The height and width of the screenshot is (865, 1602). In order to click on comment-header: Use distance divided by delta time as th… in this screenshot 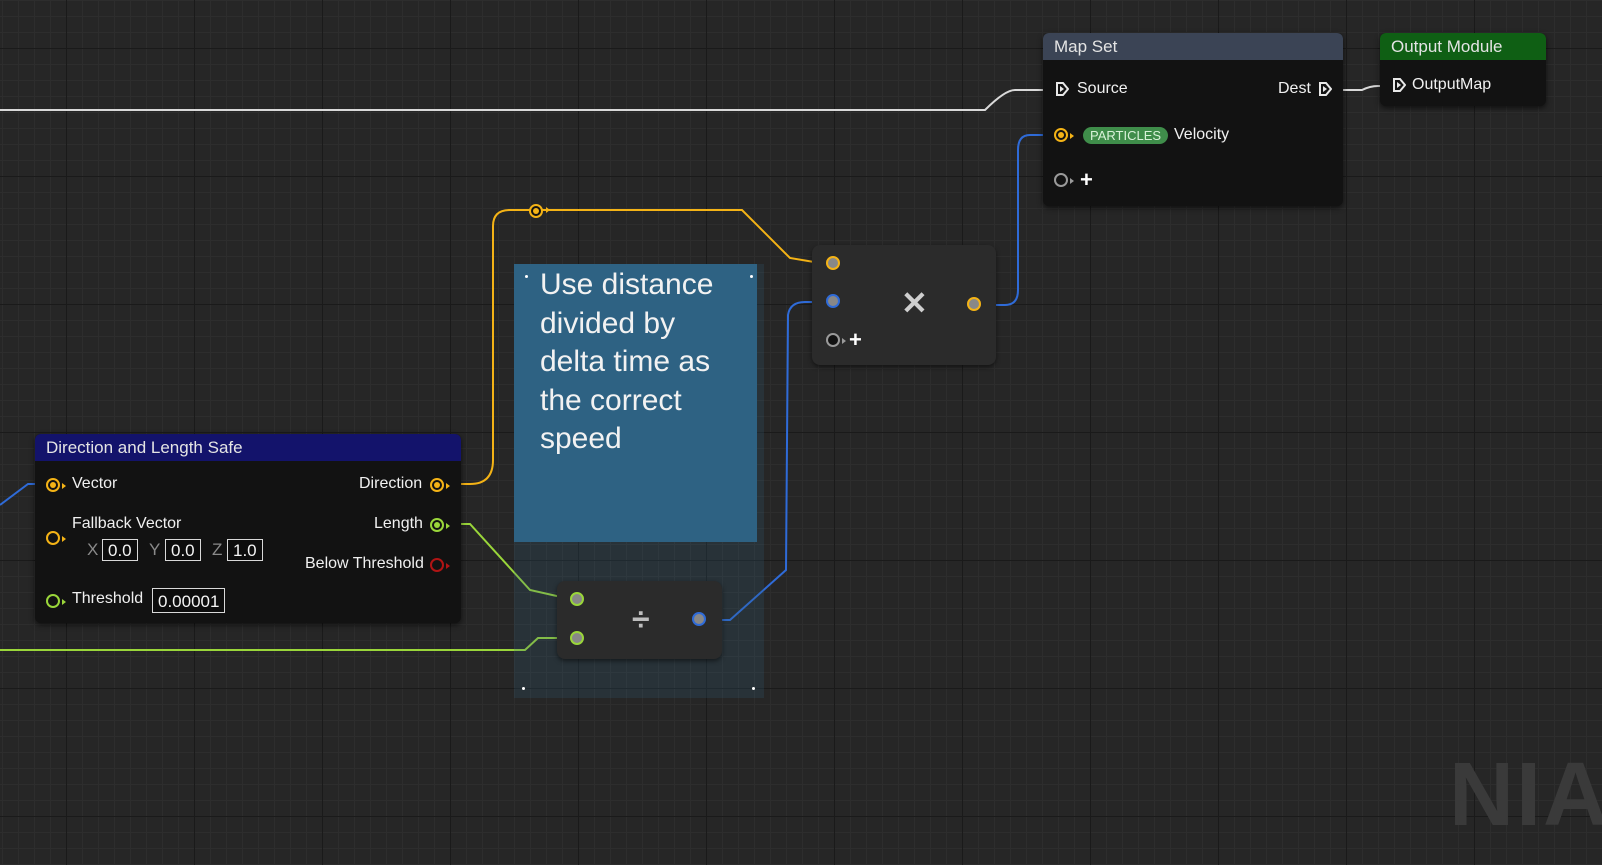, I will do `click(635, 403)`.